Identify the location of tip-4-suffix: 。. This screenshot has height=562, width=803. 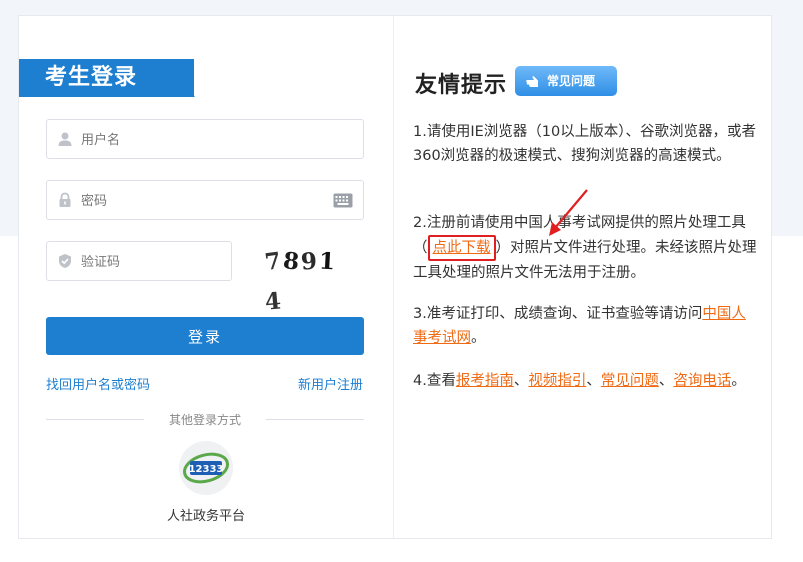
(738, 381).